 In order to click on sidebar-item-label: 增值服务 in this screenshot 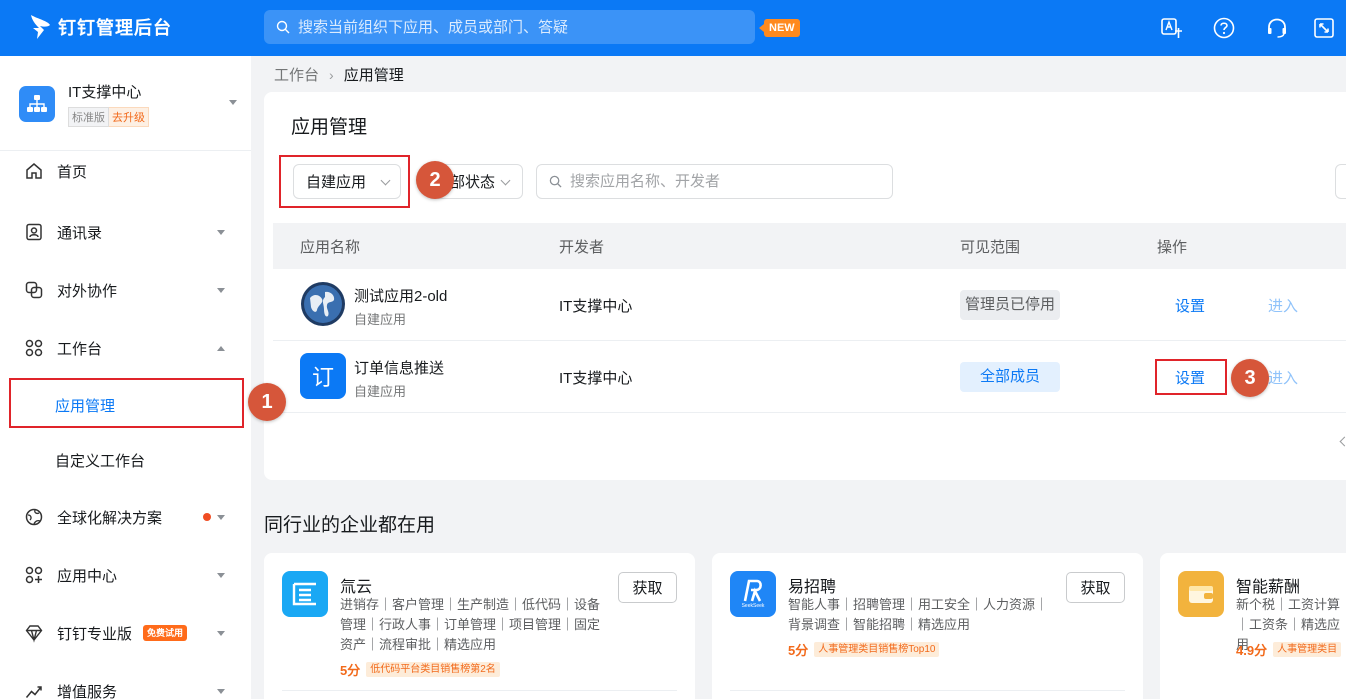, I will do `click(87, 691)`.